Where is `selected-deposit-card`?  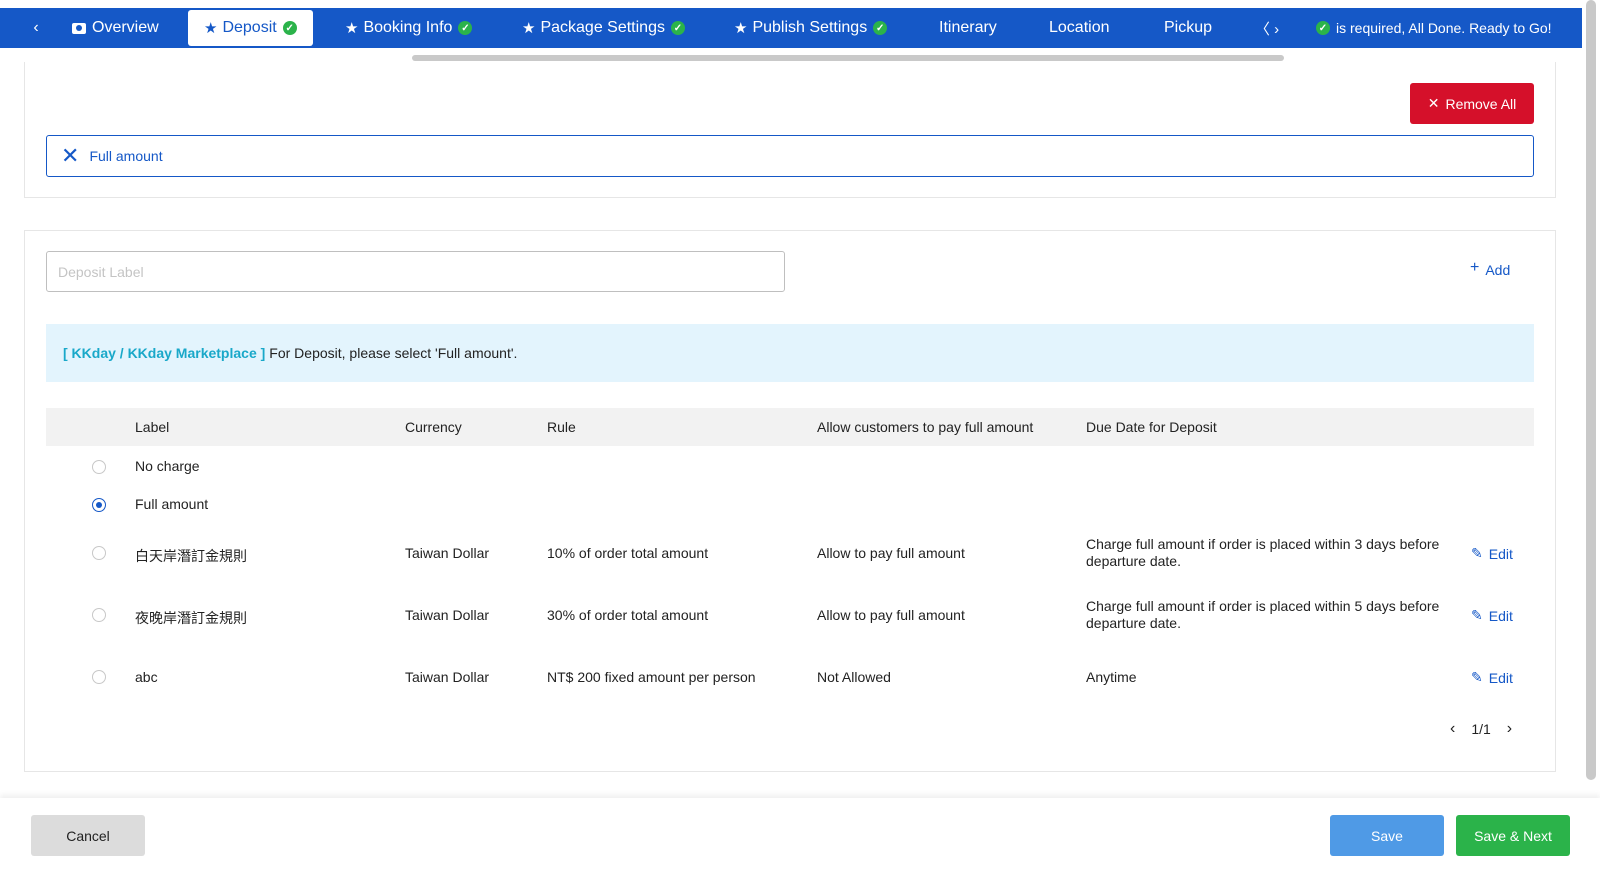 selected-deposit-card is located at coordinates (790, 130).